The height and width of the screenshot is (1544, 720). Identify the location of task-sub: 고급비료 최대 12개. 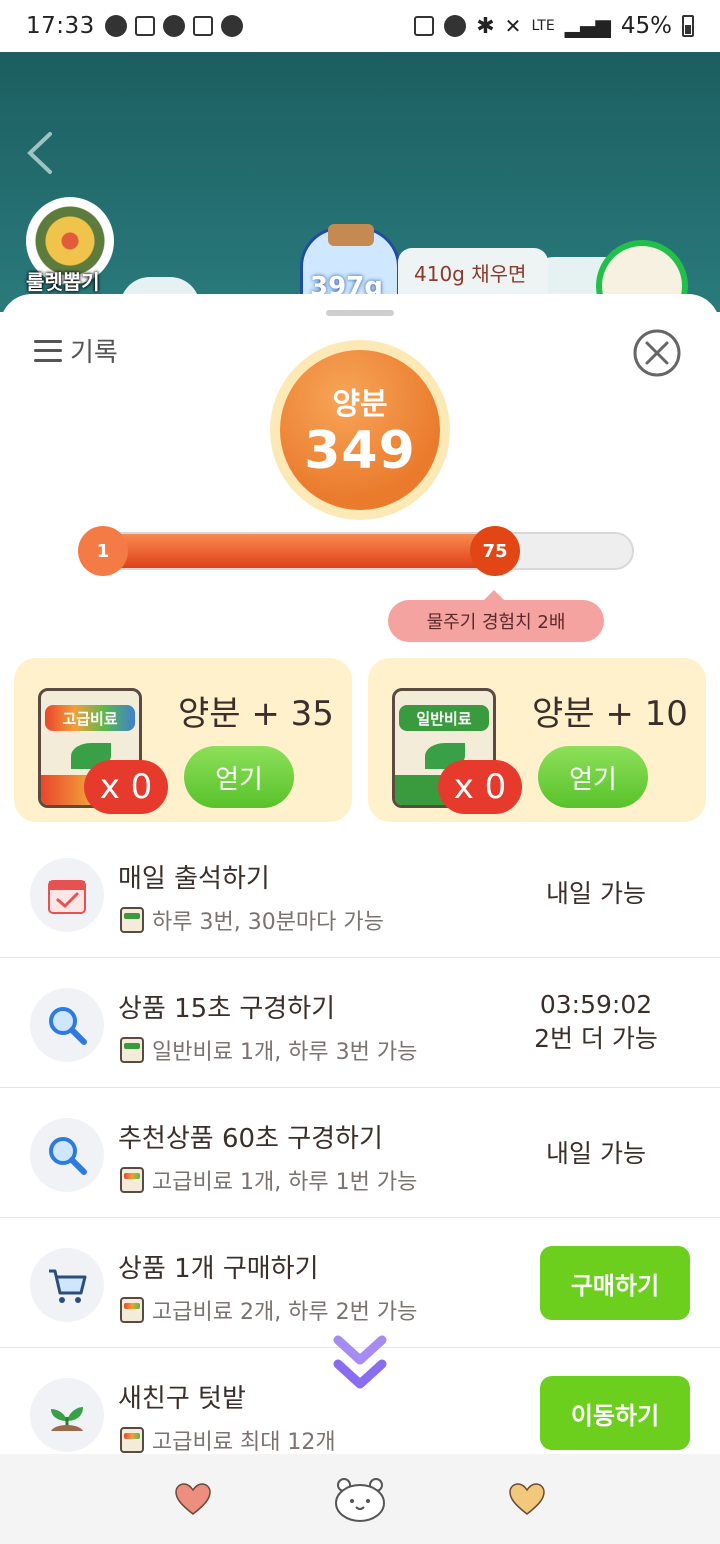
(228, 1439).